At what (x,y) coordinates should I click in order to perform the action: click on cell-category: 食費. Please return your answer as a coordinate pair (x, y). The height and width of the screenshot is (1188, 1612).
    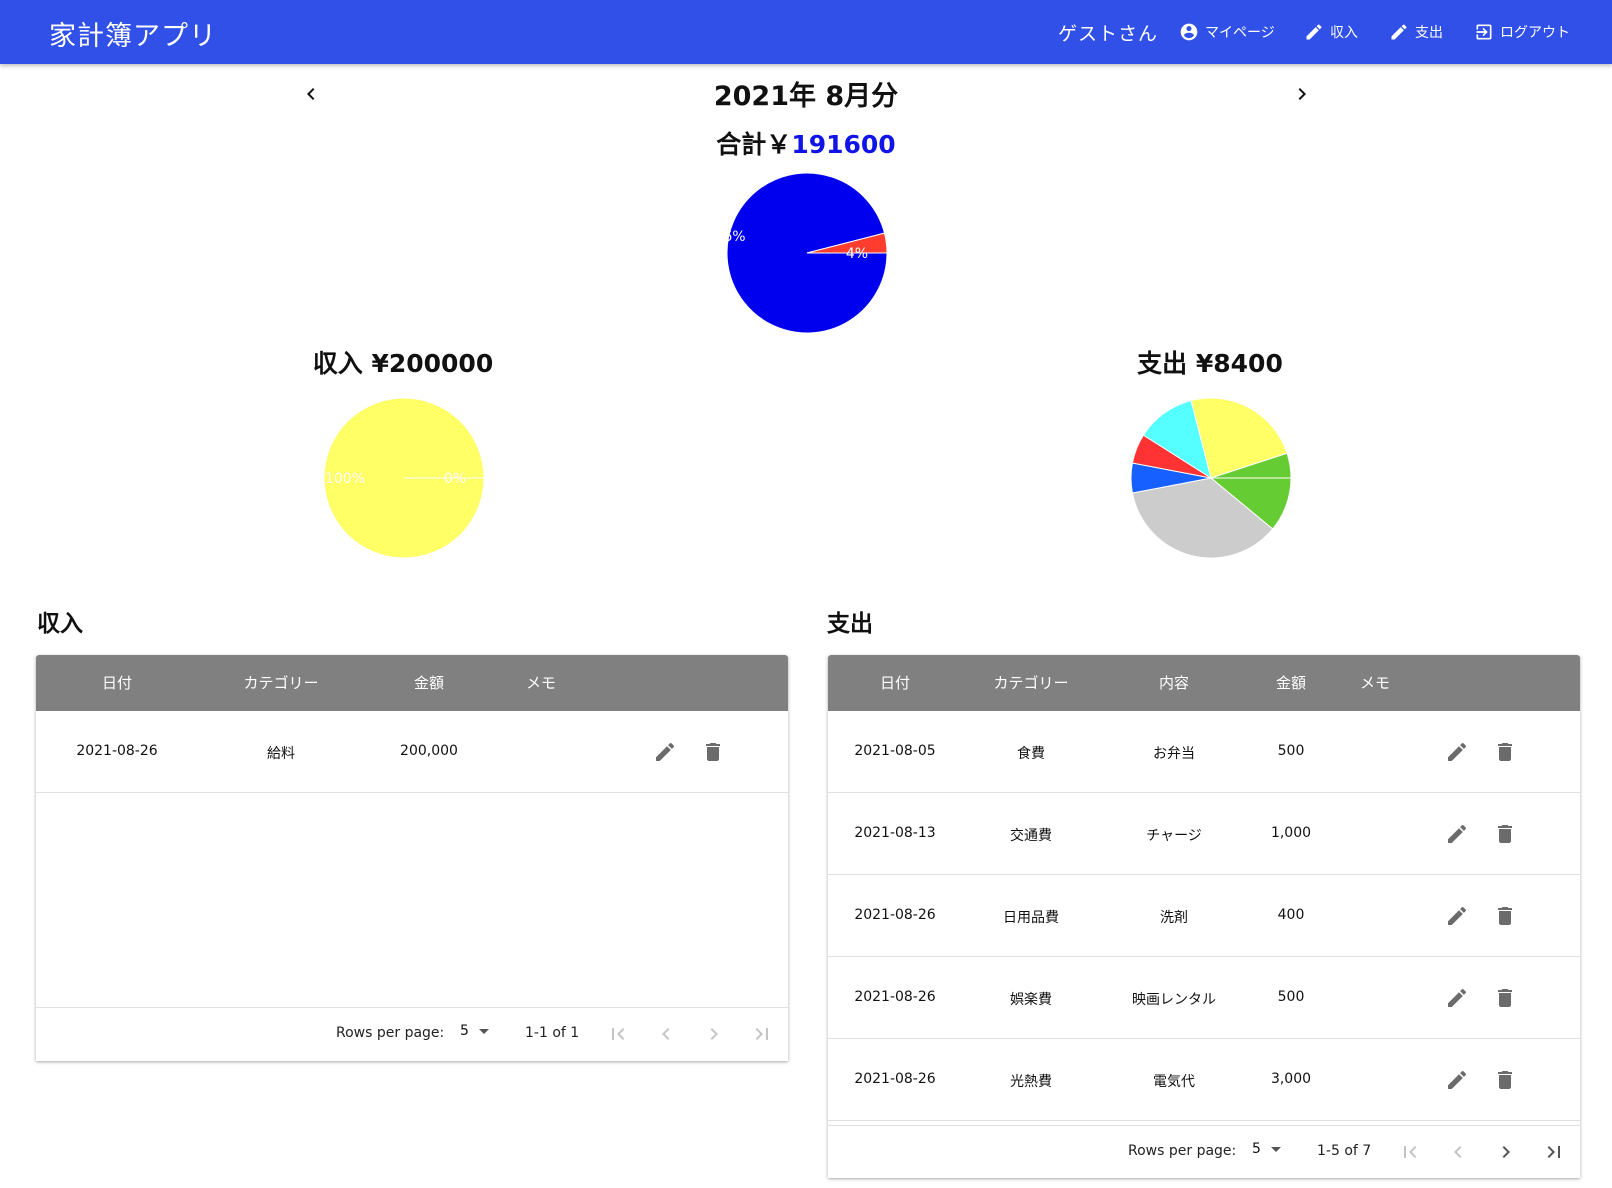
    Looking at the image, I should click on (1031, 754).